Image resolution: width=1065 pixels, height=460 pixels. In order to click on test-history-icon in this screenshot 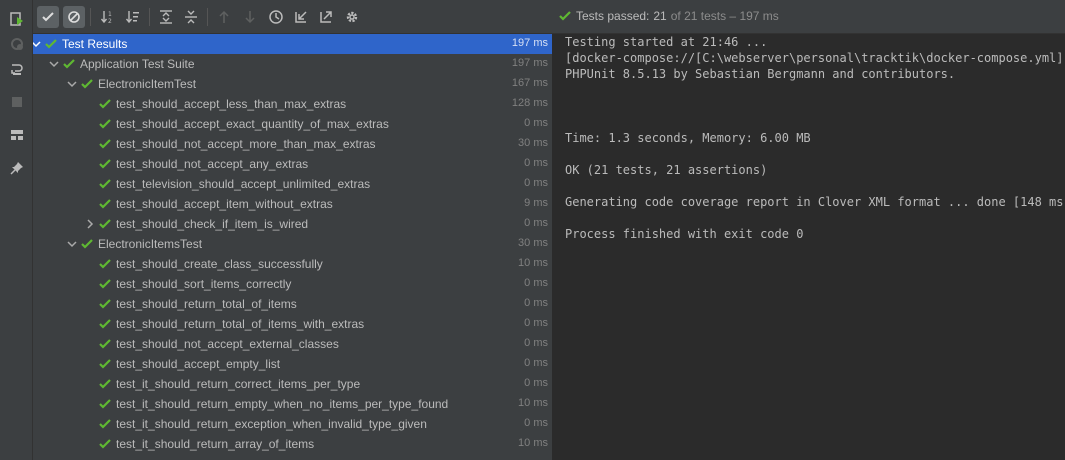, I will do `click(276, 17)`.